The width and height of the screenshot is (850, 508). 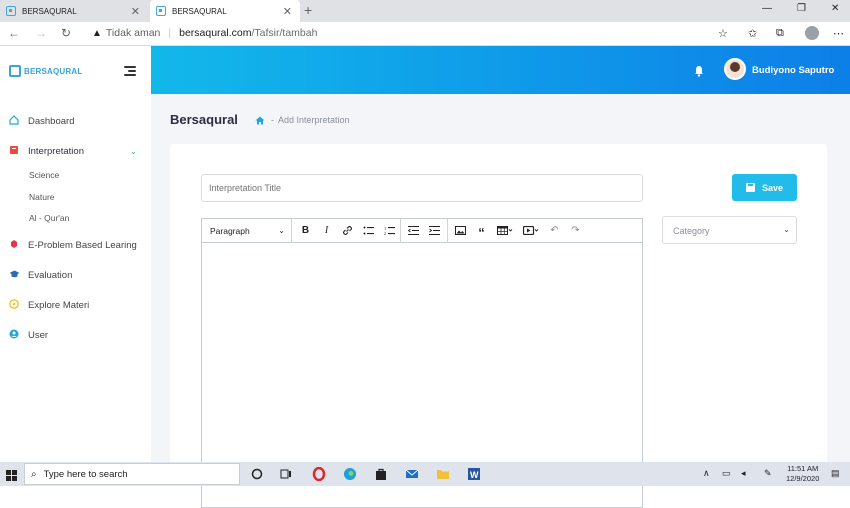 What do you see at coordinates (314, 120) in the screenshot?
I see `breadcrumb-current: Add Interpretation` at bounding box center [314, 120].